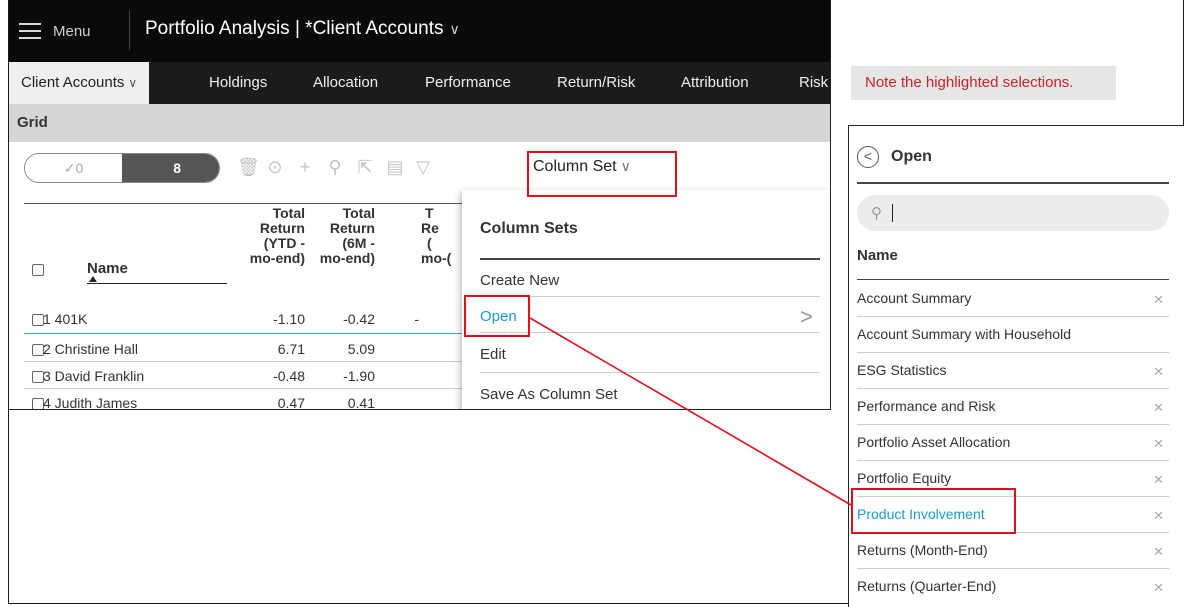  What do you see at coordinates (868, 157) in the screenshot?
I see `back-icon: <` at bounding box center [868, 157].